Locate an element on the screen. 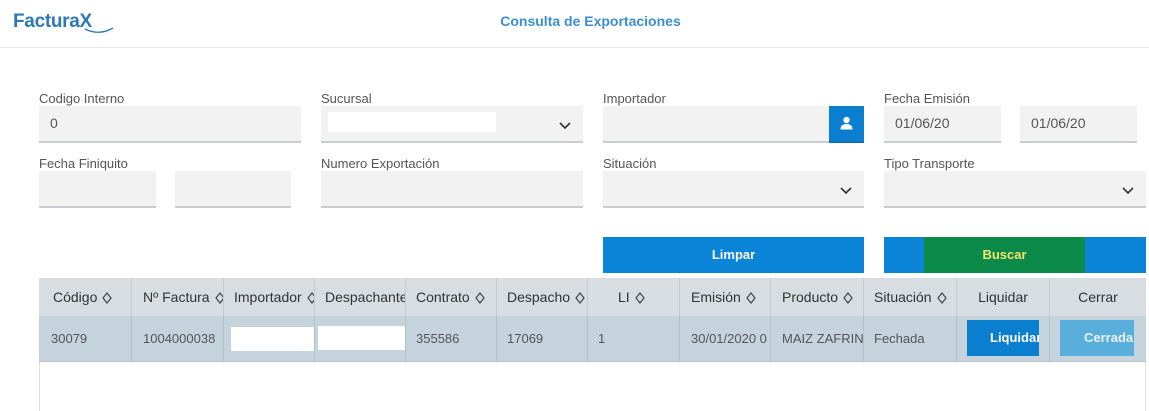 Image resolution: width=1149 pixels, height=411 pixels. cell-importador-value is located at coordinates (272, 339).